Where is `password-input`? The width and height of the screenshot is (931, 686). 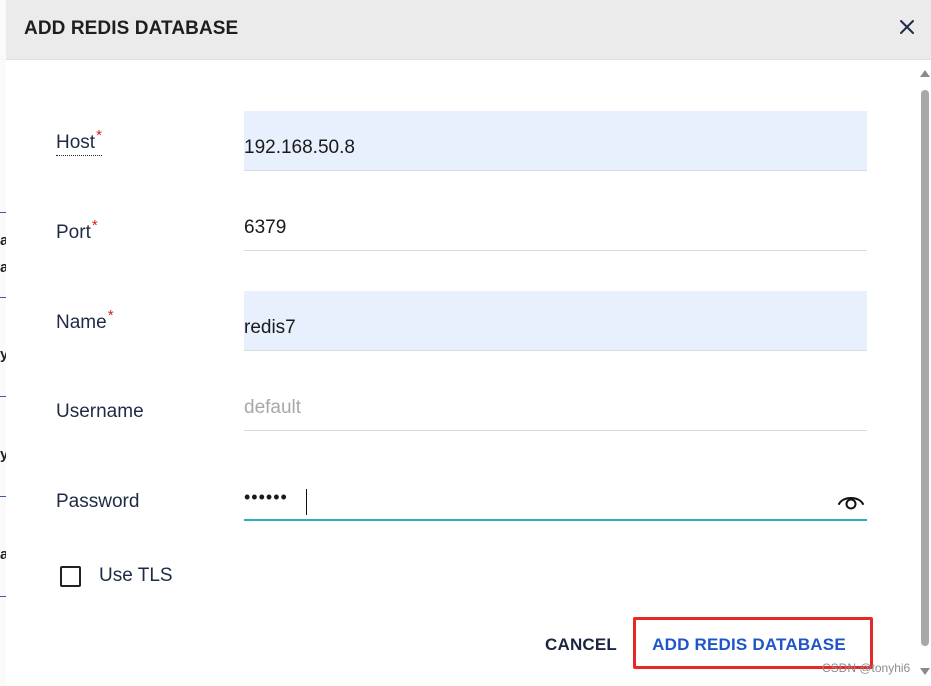 password-input is located at coordinates (534, 497).